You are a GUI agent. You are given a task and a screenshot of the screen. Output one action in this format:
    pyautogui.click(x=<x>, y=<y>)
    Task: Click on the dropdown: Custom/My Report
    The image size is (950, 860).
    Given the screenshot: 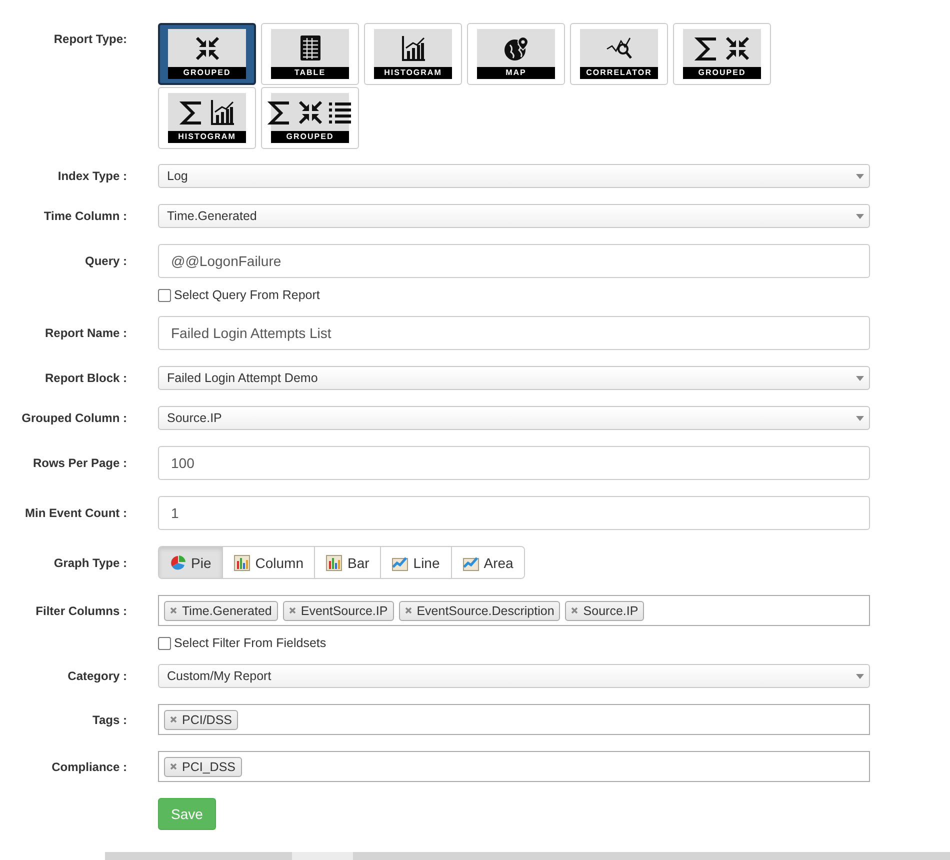 What is the action you would take?
    pyautogui.click(x=514, y=676)
    